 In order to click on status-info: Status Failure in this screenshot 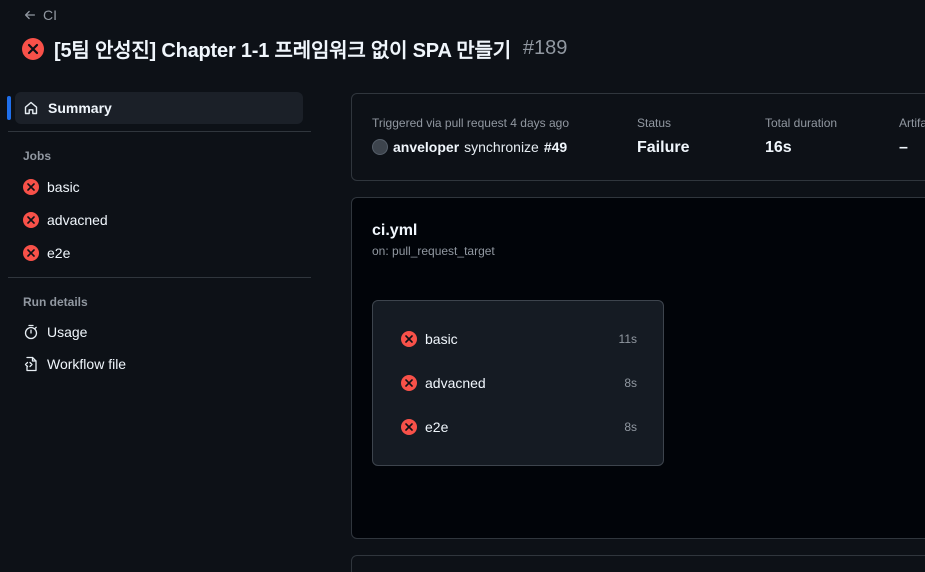, I will do `click(663, 136)`.